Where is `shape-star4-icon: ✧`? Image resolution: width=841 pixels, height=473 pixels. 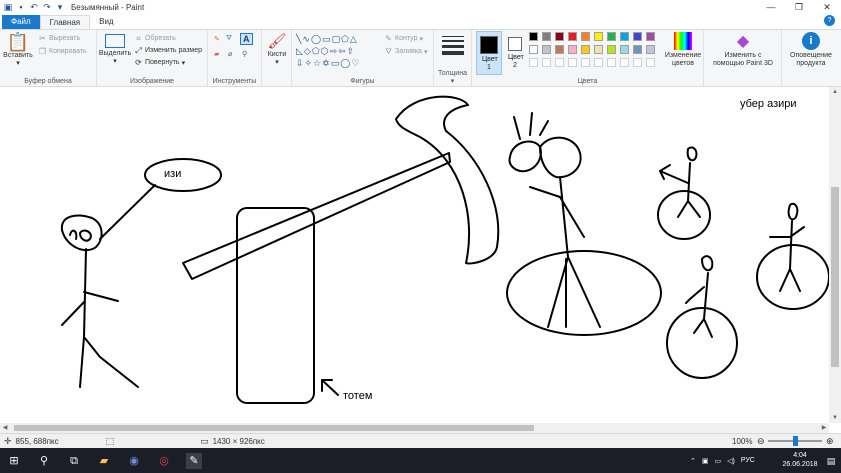 shape-star4-icon: ✧ is located at coordinates (309, 63).